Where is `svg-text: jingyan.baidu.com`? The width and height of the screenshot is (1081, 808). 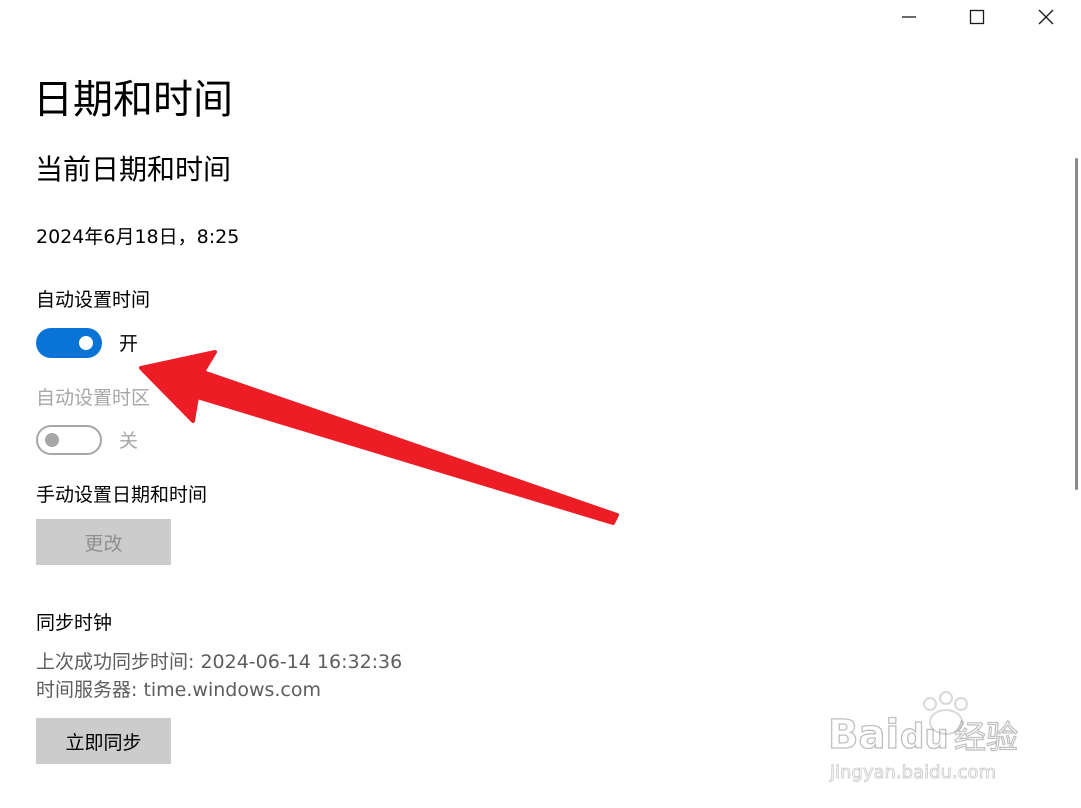 svg-text: jingyan.baidu.com is located at coordinates (912, 772).